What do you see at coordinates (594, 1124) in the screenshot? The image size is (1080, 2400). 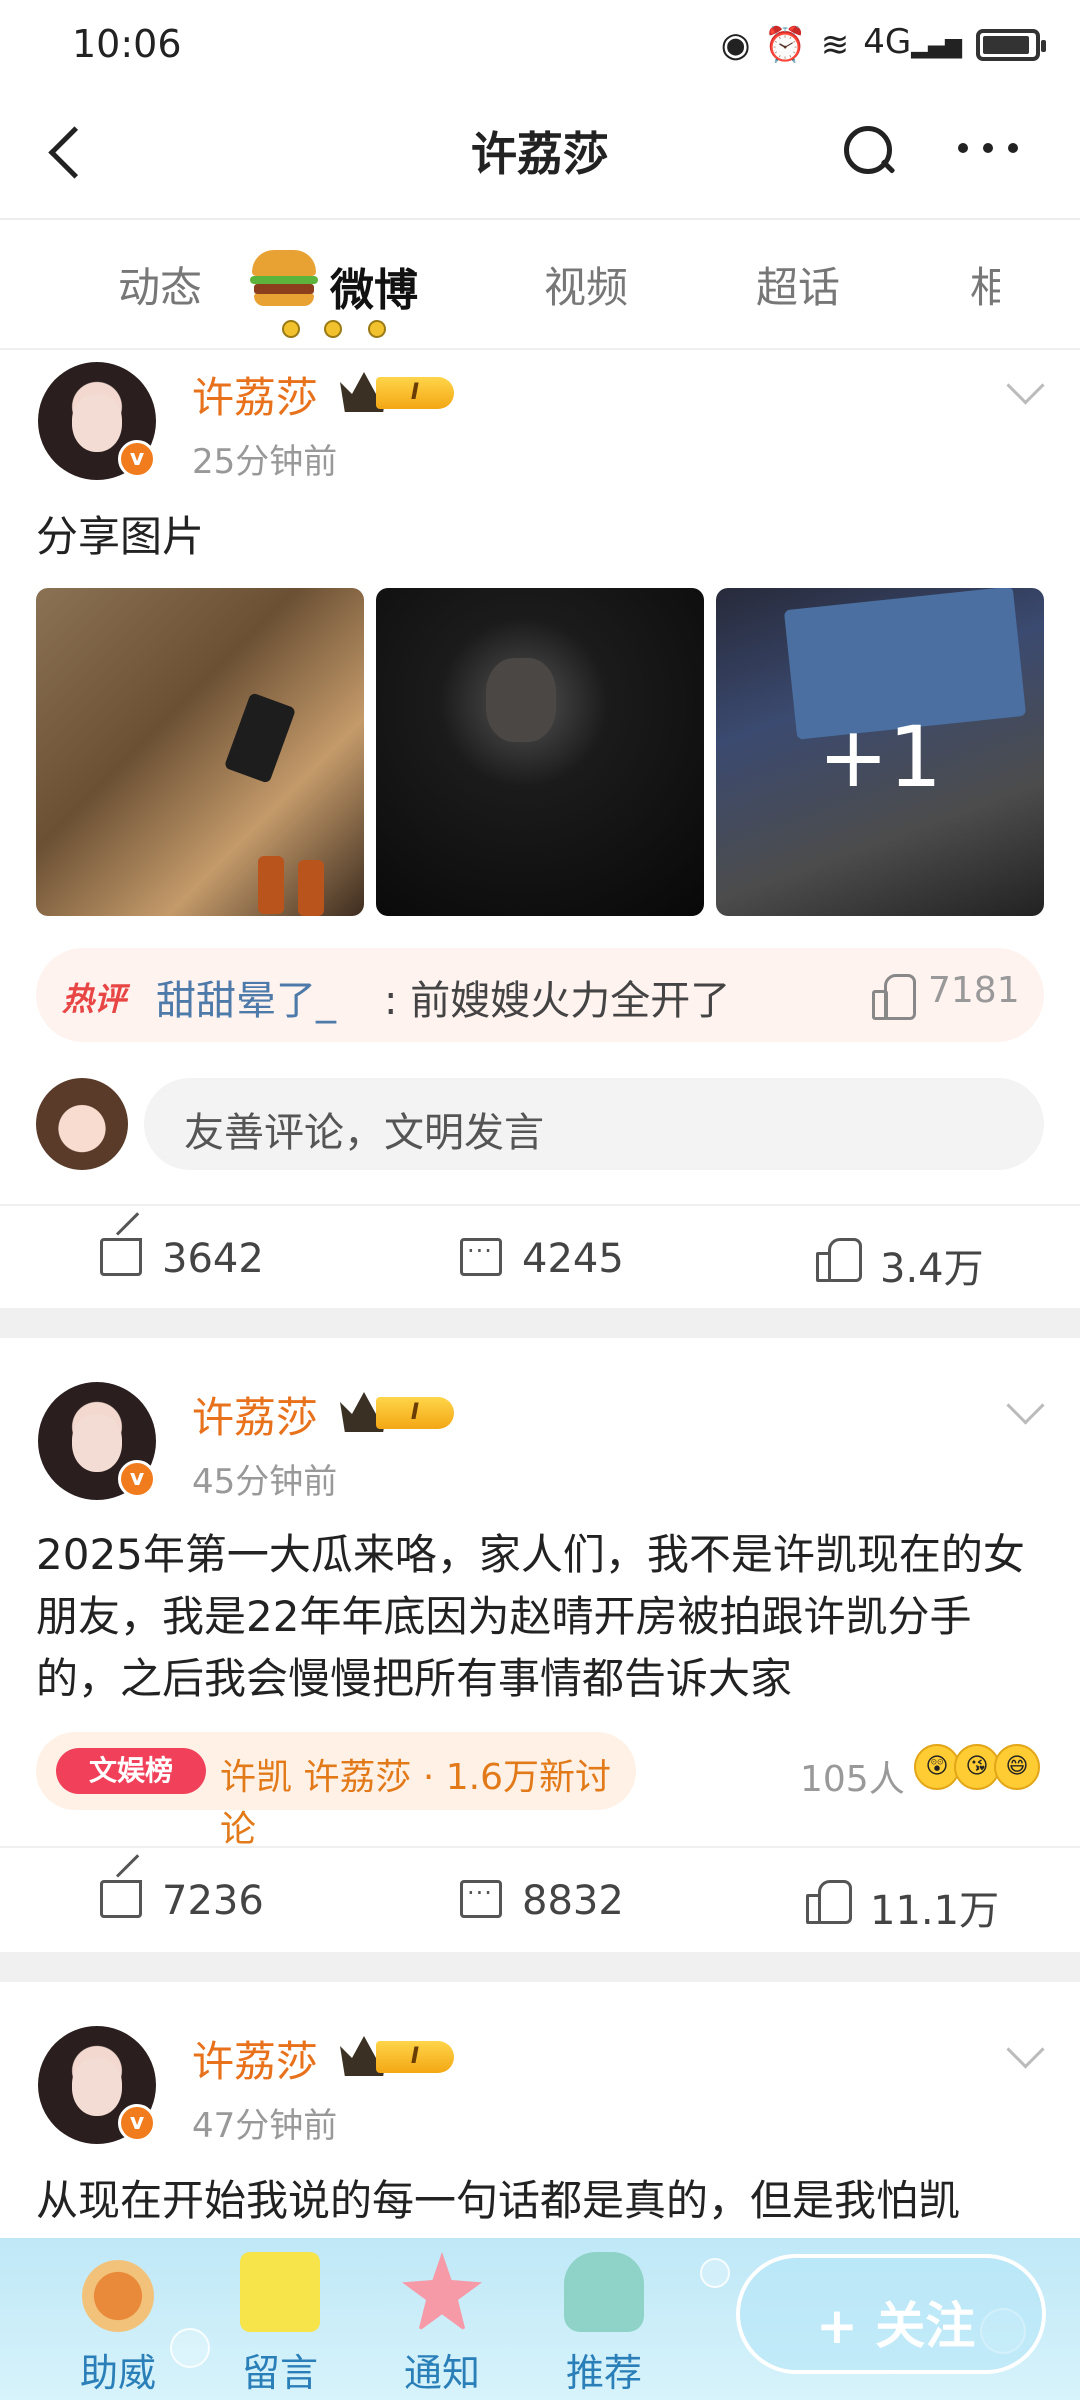 I see `comment-input: 友善评论，文明发言` at bounding box center [594, 1124].